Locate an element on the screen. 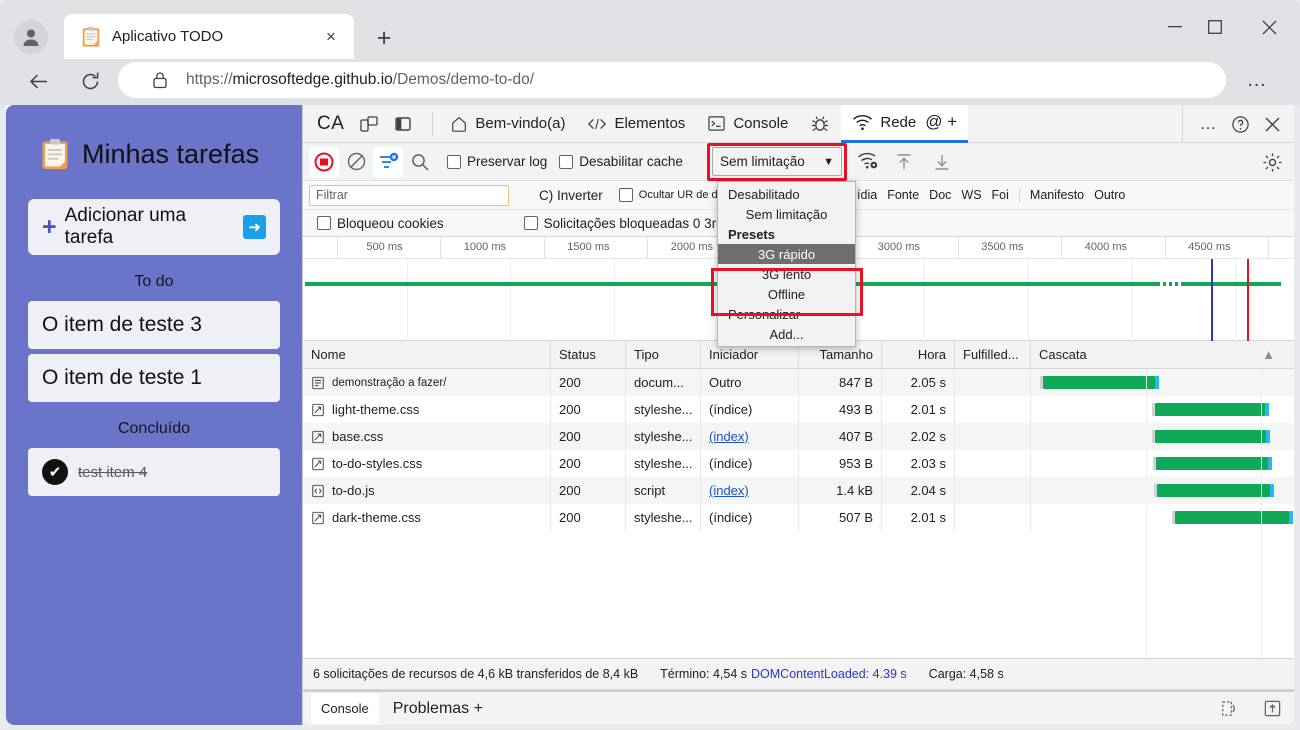 This screenshot has height=730, width=1300. filter-chip-outro: Outro is located at coordinates (1109, 195).